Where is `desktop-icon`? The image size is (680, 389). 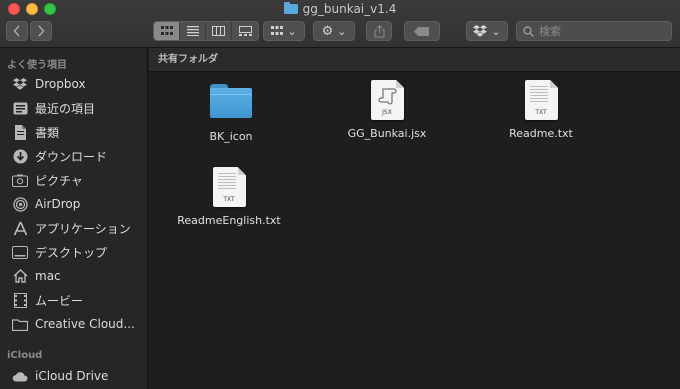
desktop-icon is located at coordinates (20, 252).